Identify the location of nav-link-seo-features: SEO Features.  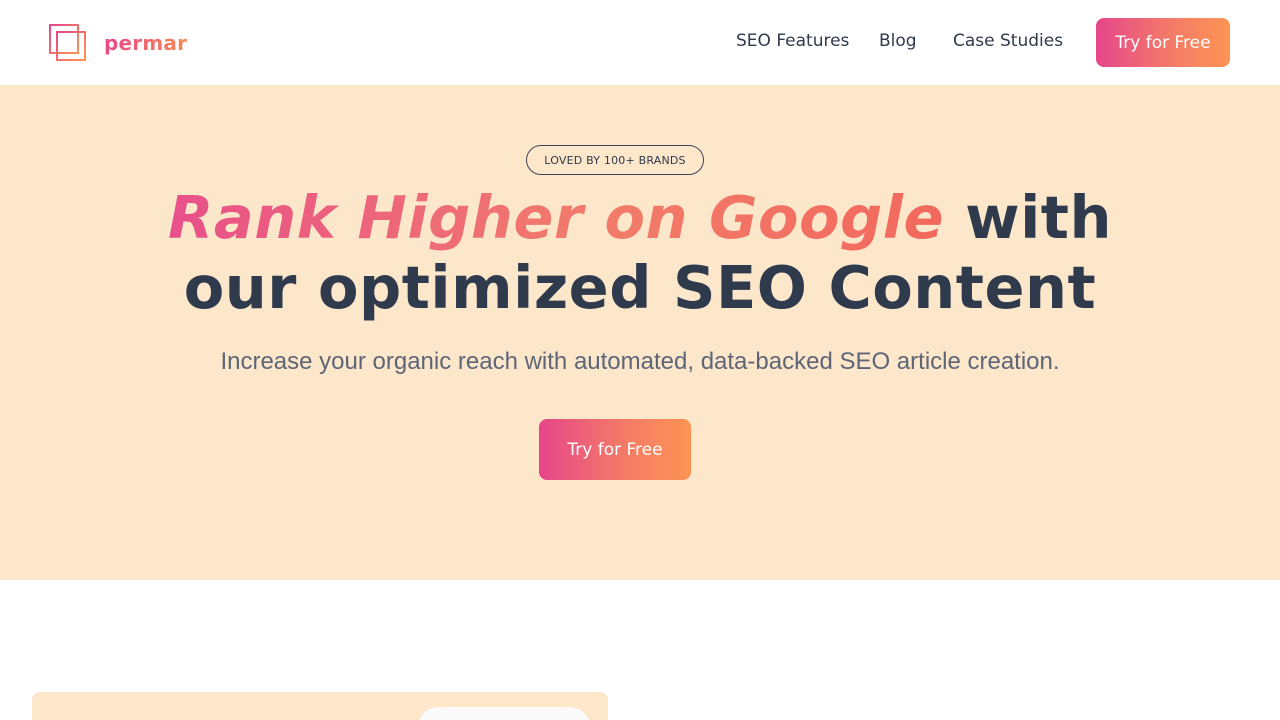
(792, 41).